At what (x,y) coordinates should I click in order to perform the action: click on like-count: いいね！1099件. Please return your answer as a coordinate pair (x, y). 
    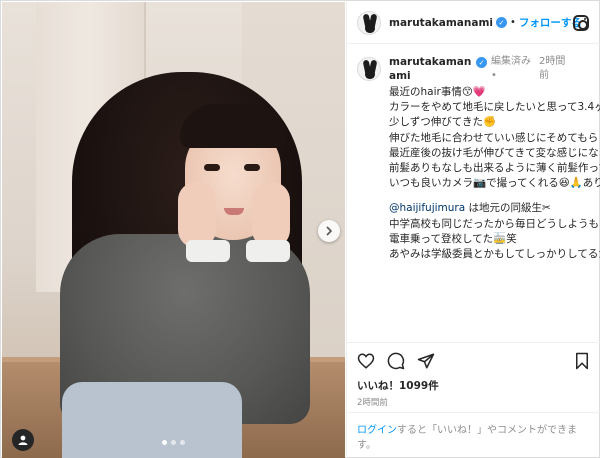
    Looking at the image, I should click on (398, 385).